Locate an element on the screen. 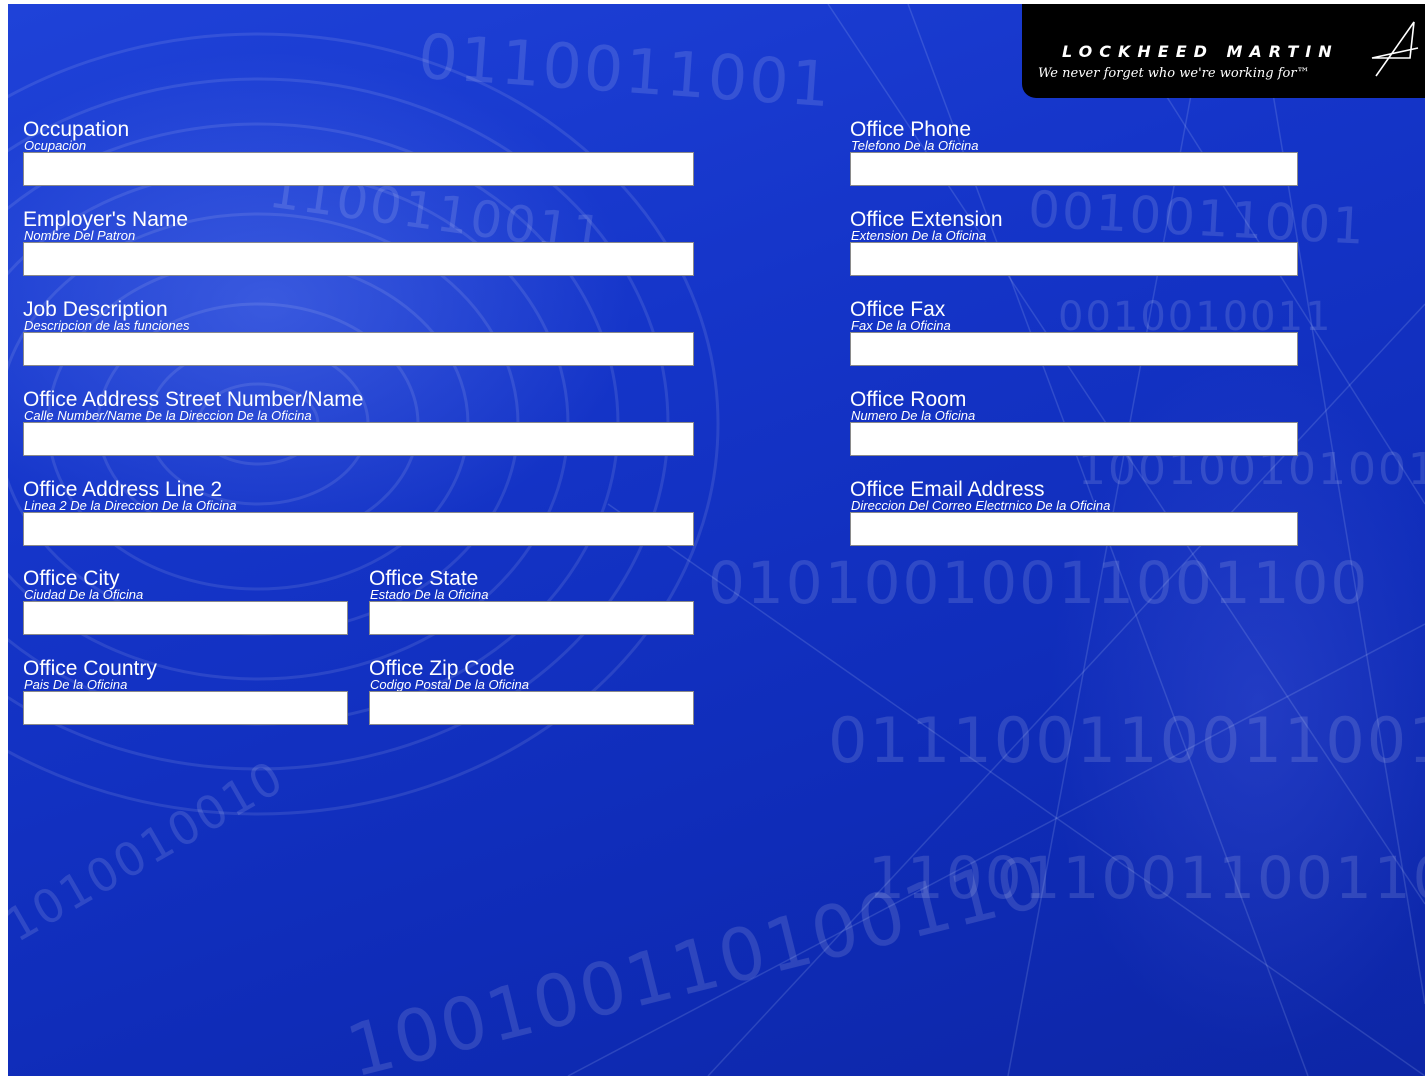 The image size is (1425, 1076). office-zip-input is located at coordinates (531, 708).